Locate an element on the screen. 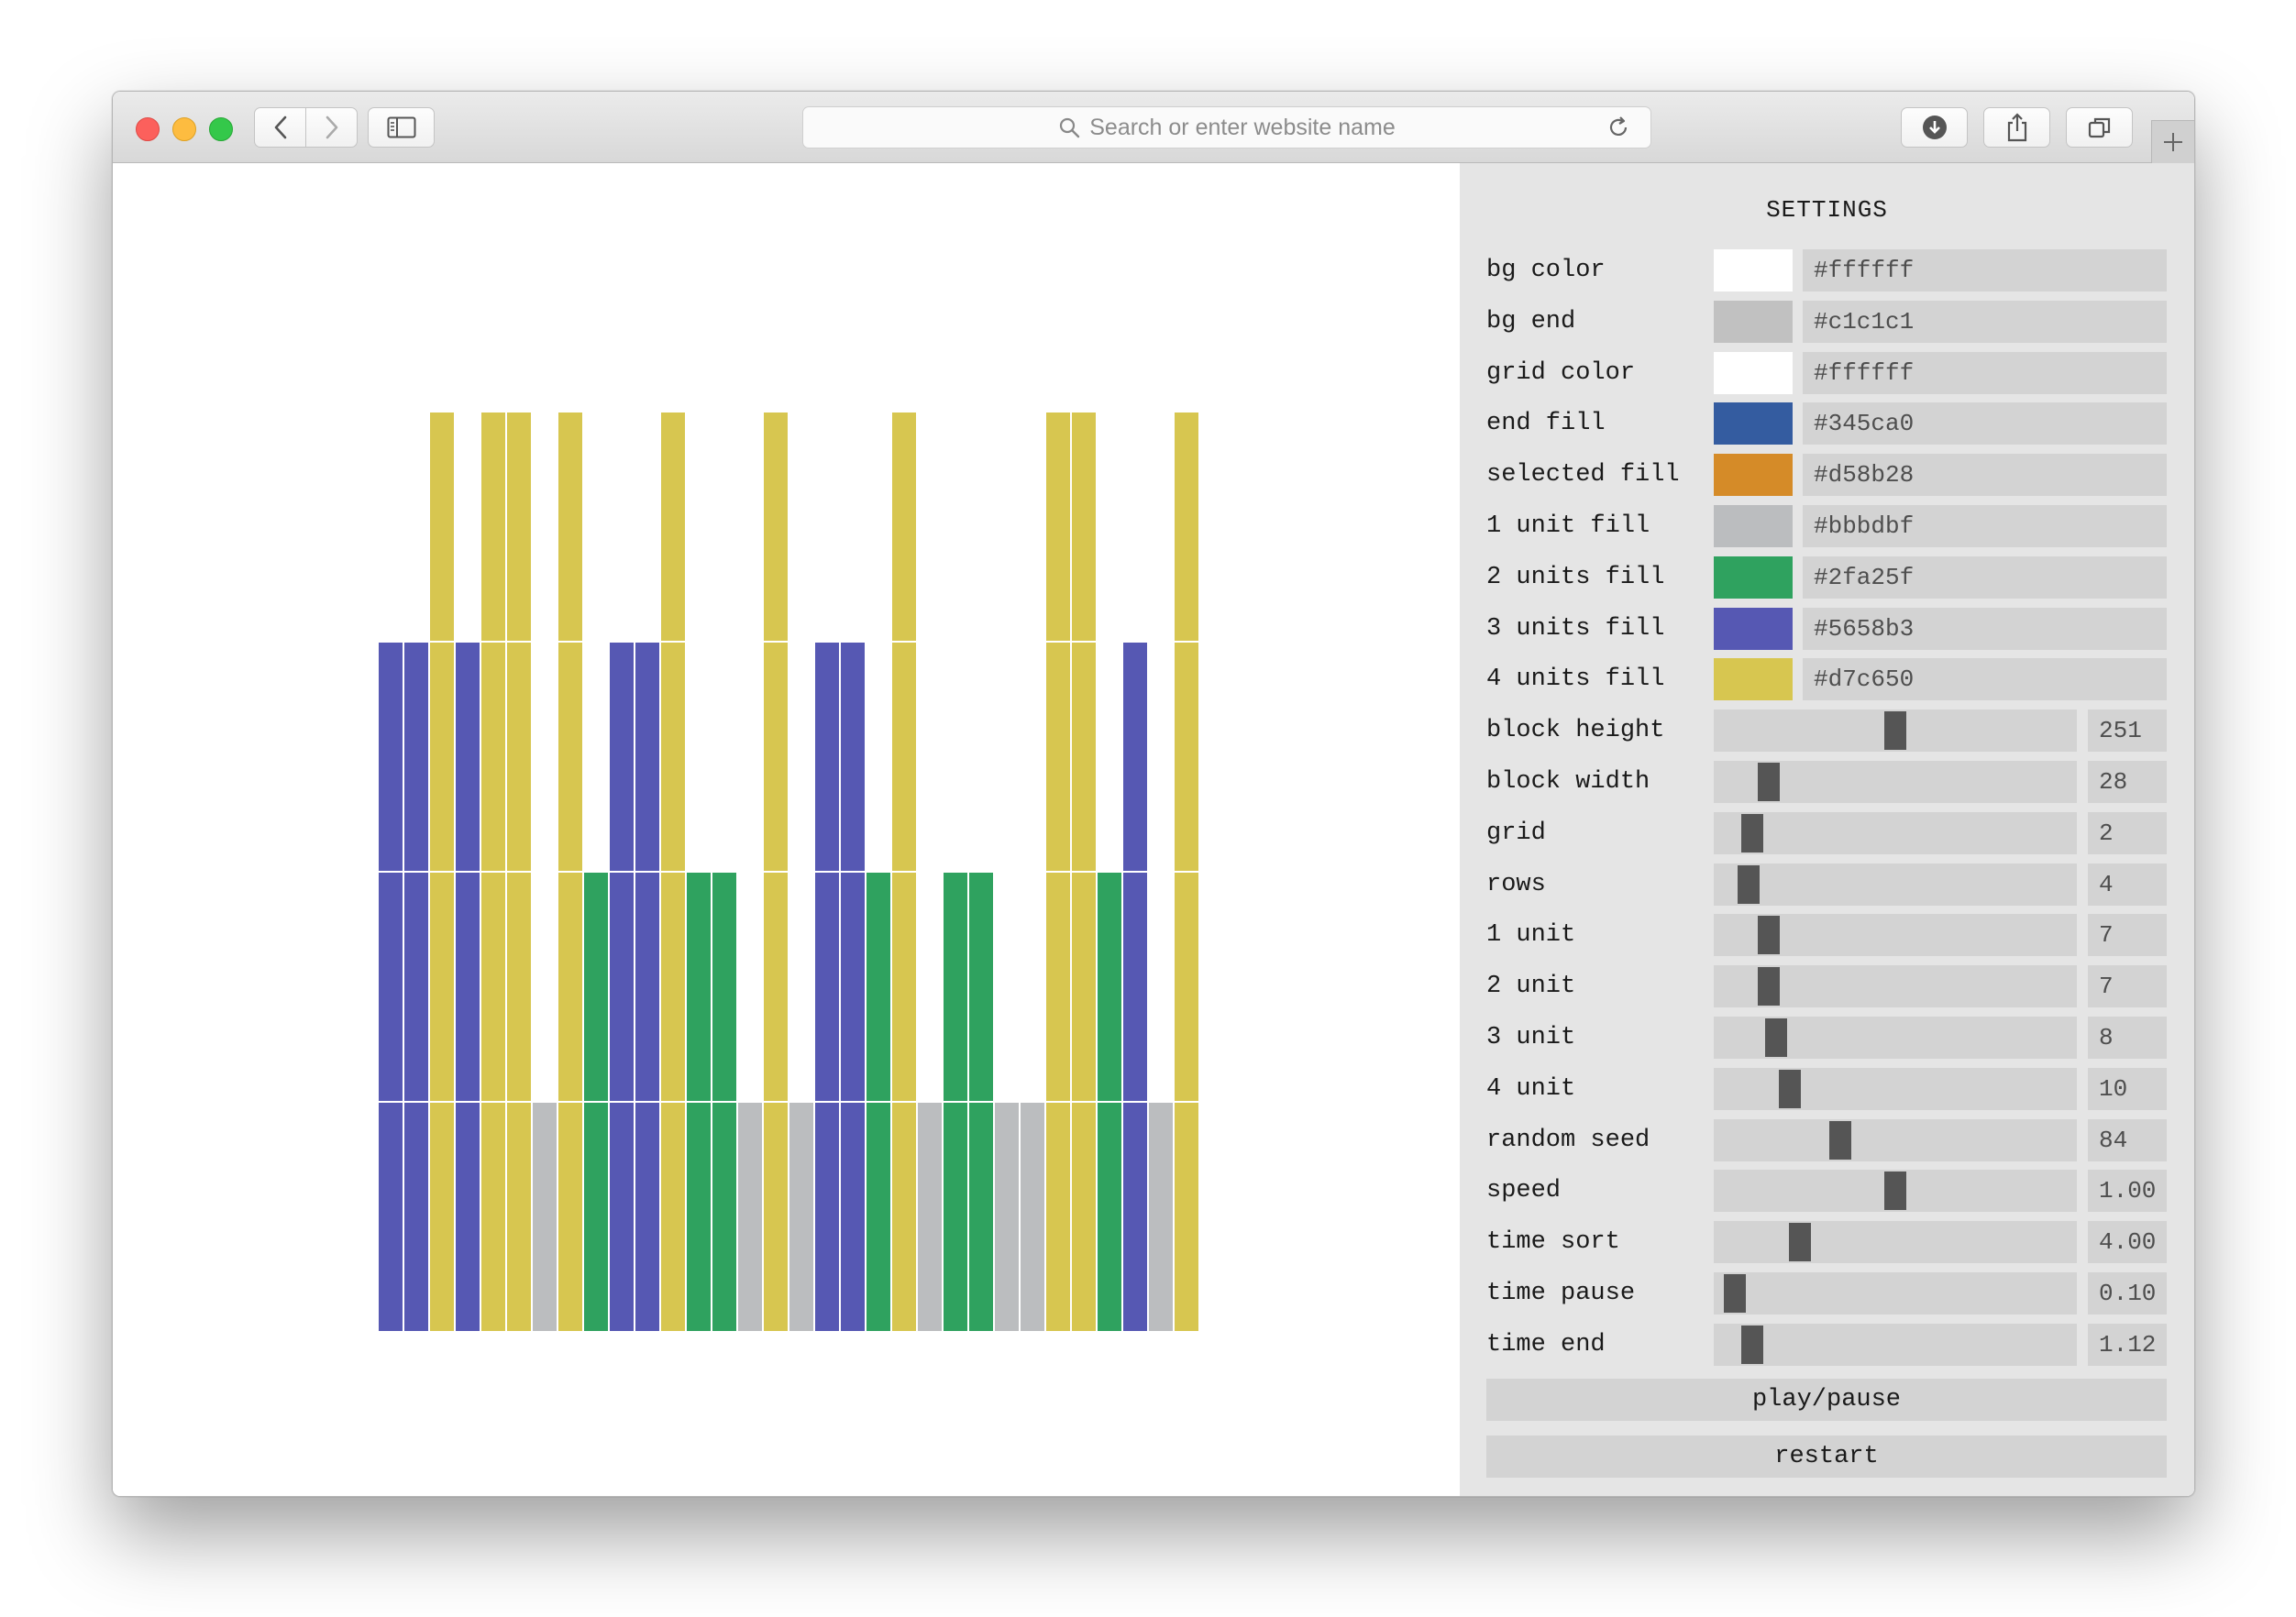  color-setting-row: bg end #c1c1c1 is located at coordinates (1826, 321).